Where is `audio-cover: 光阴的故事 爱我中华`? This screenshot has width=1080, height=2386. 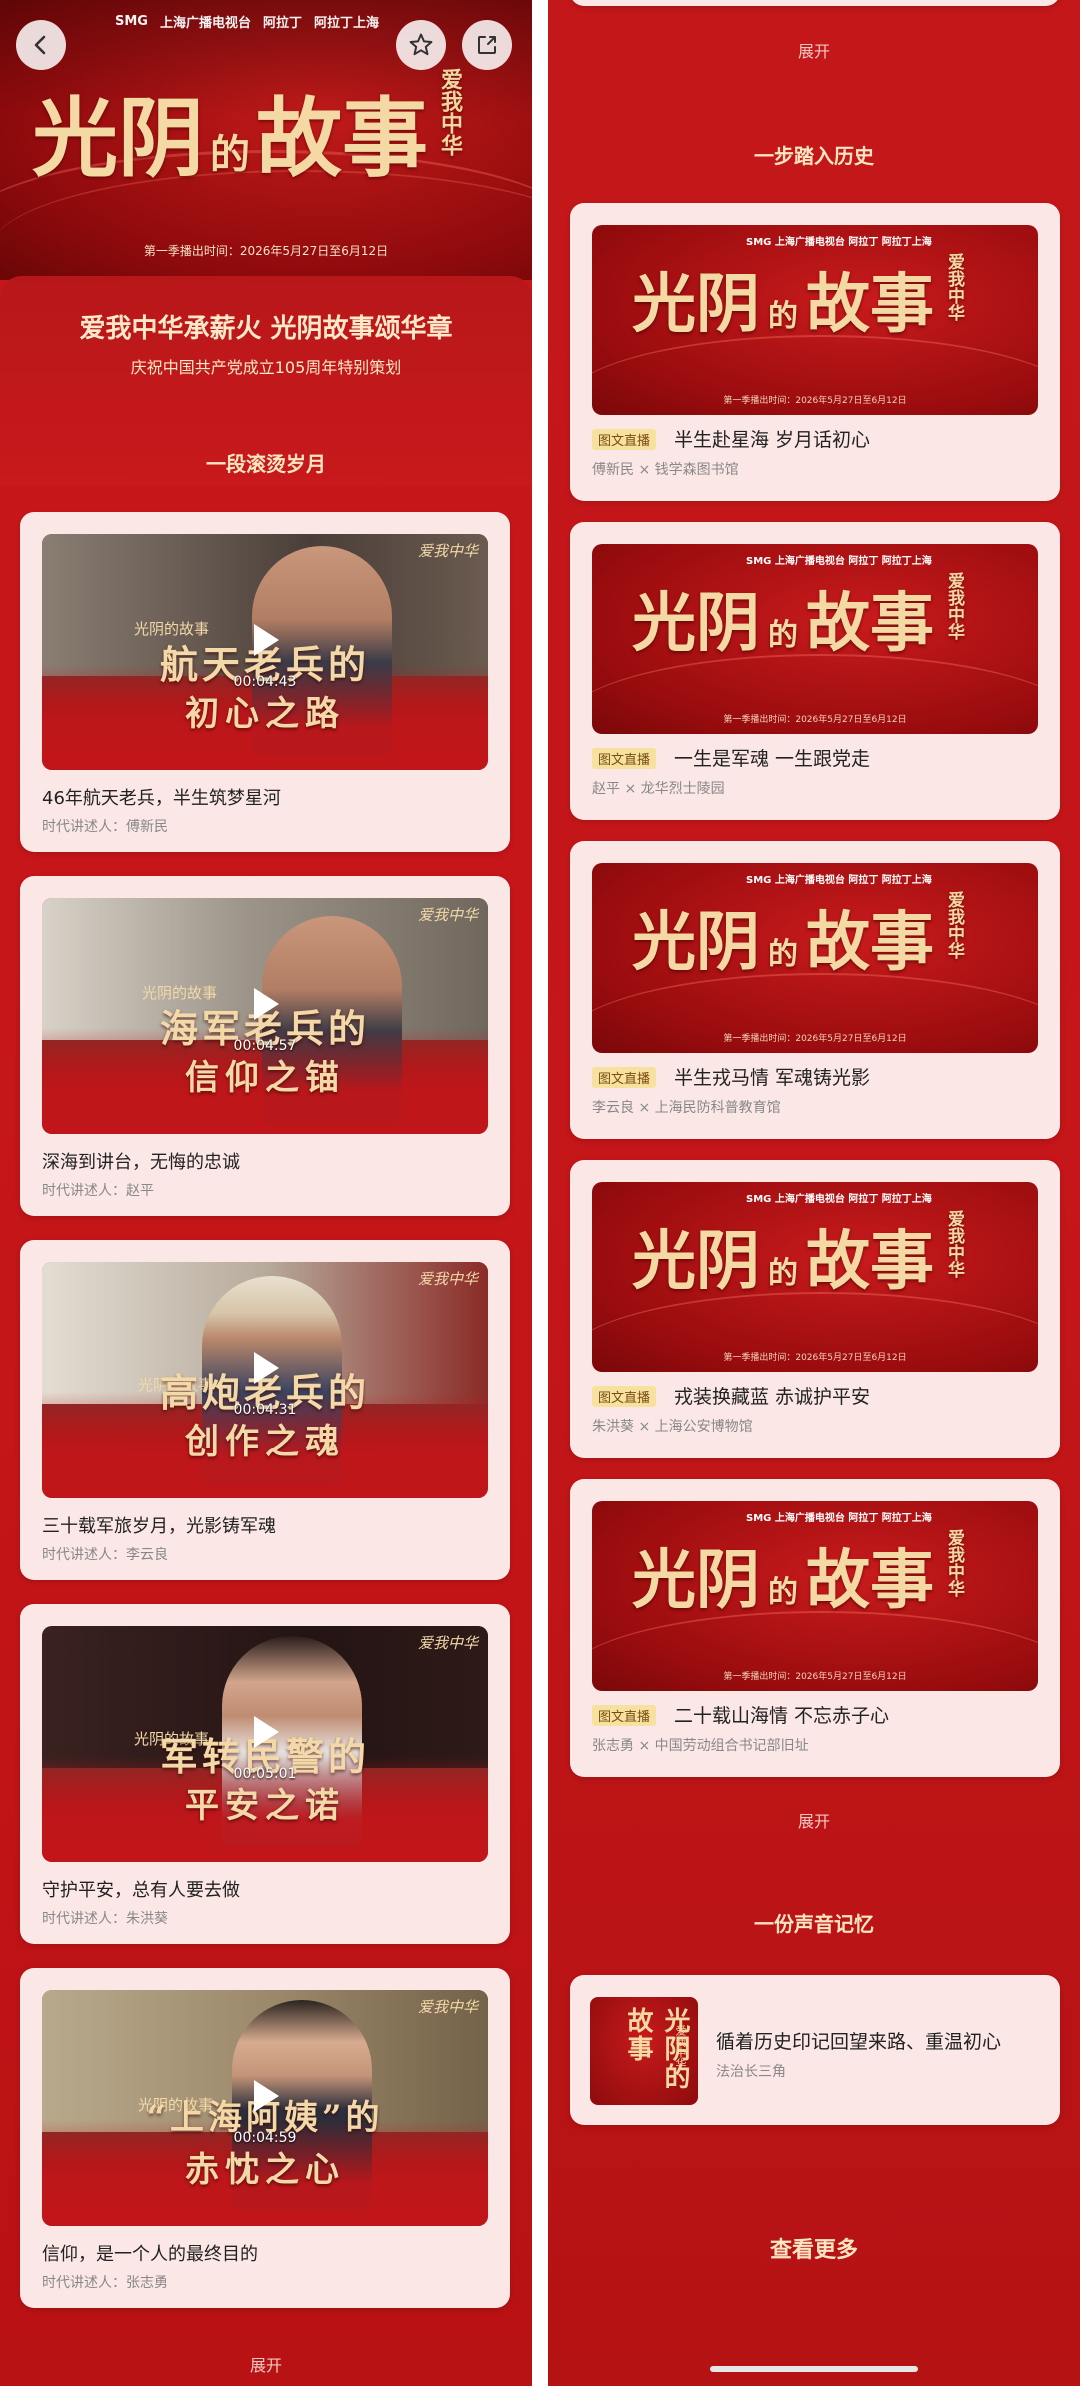
audio-cover: 光阴的故事 爱我中华 is located at coordinates (644, 2051).